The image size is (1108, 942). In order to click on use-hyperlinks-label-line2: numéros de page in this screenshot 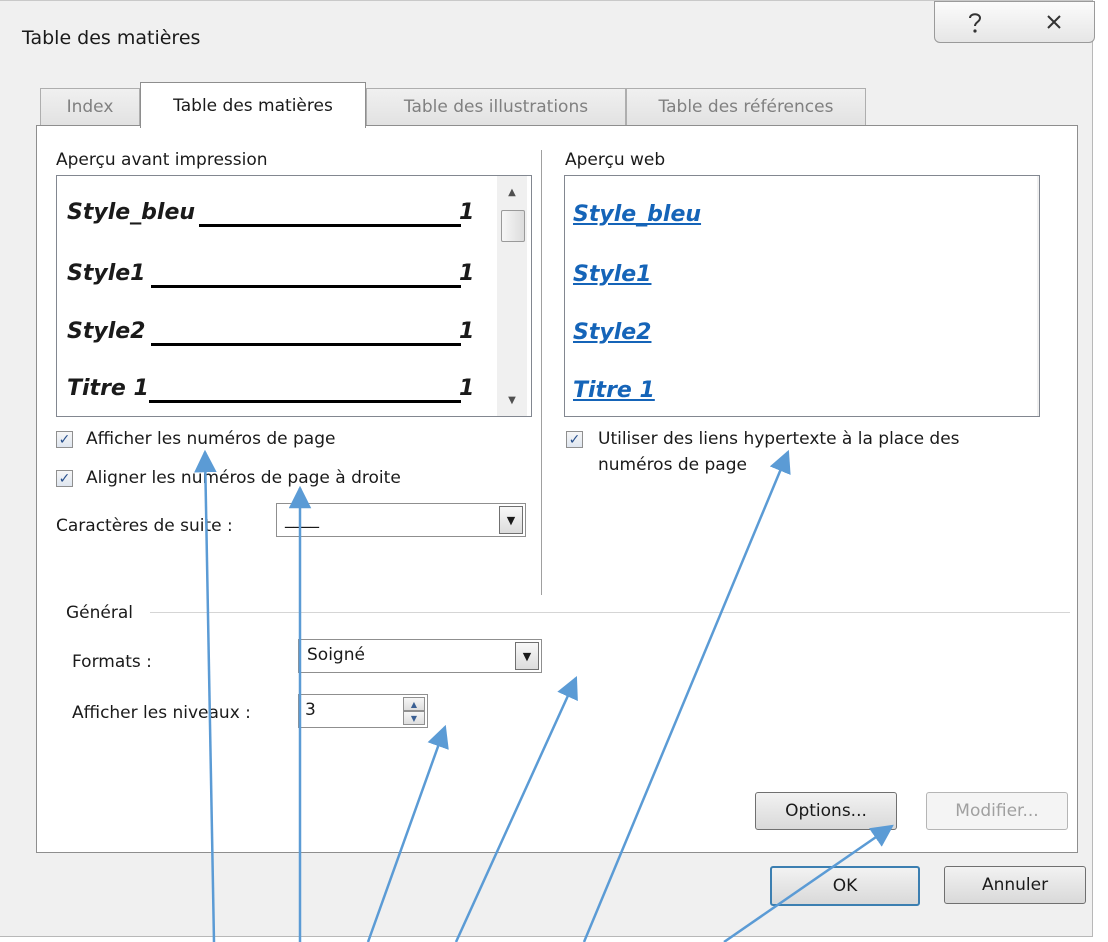, I will do `click(672, 465)`.